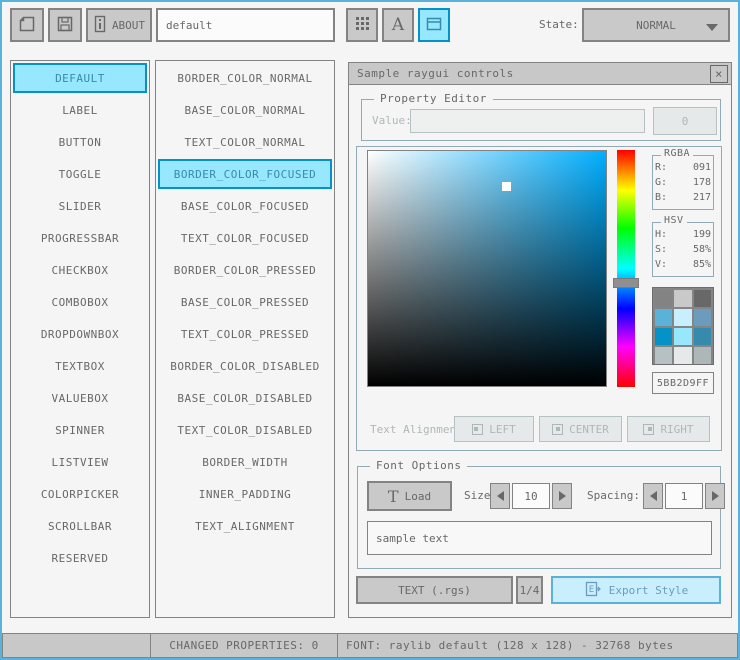 This screenshot has height=660, width=740. What do you see at coordinates (245, 366) in the screenshot?
I see `property-list-item: BORDER_COLOR_DISABLED` at bounding box center [245, 366].